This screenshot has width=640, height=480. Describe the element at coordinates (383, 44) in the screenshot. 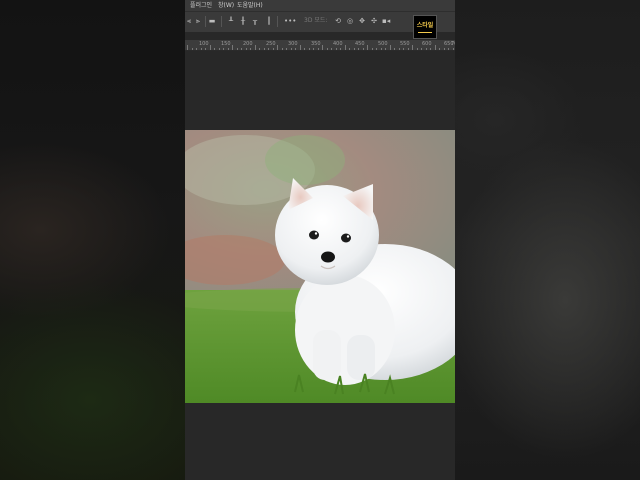

I see `ruler-label: 500` at that location.